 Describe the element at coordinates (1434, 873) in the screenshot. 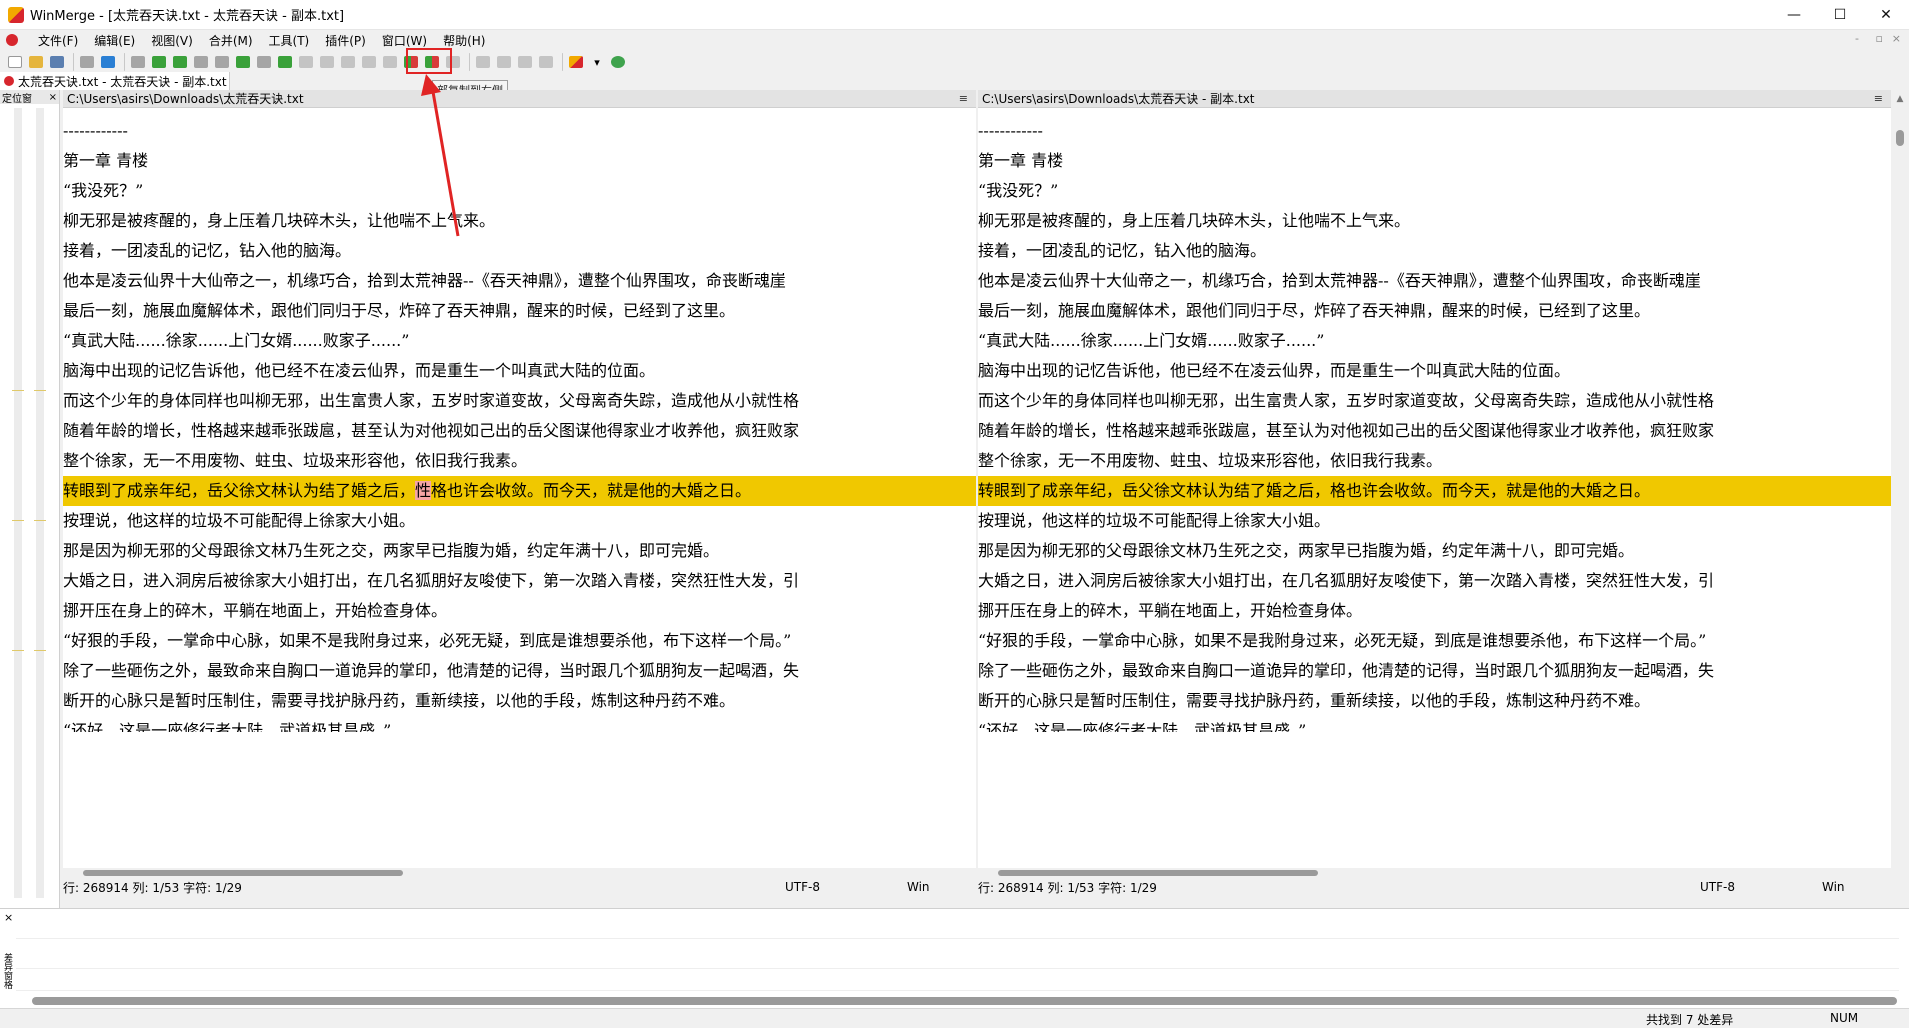

I see `right-horizontal-scrollbar` at that location.